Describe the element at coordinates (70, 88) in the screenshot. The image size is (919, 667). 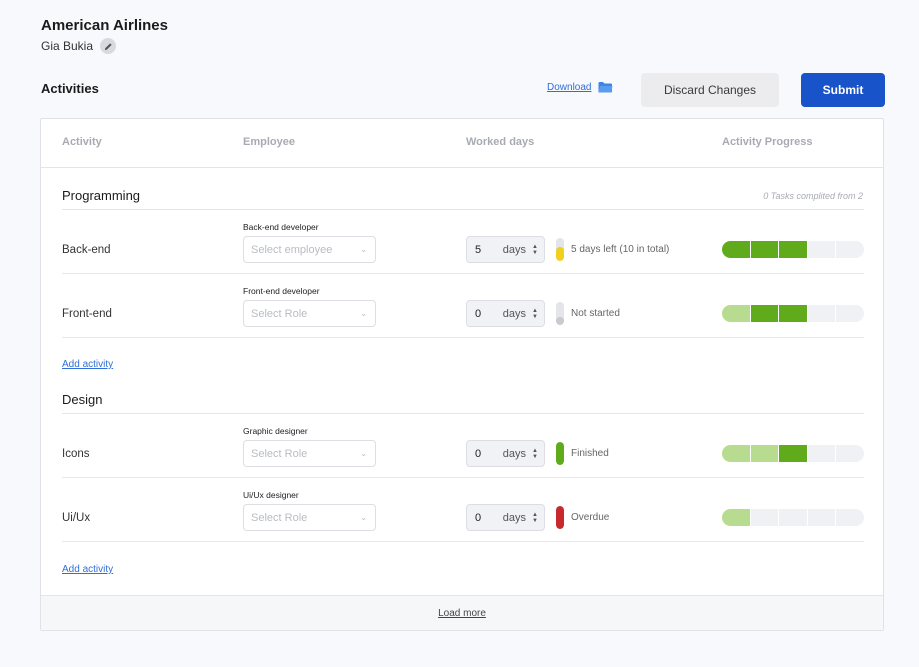
I see `section-title: Activities` at that location.